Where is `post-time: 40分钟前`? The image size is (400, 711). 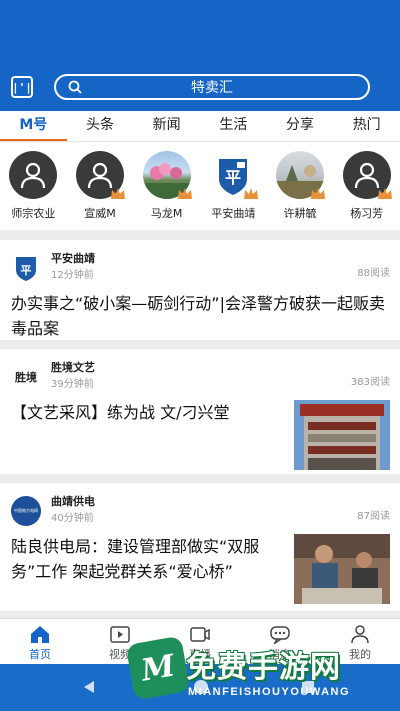
post-time: 40分钟前 is located at coordinates (72, 518).